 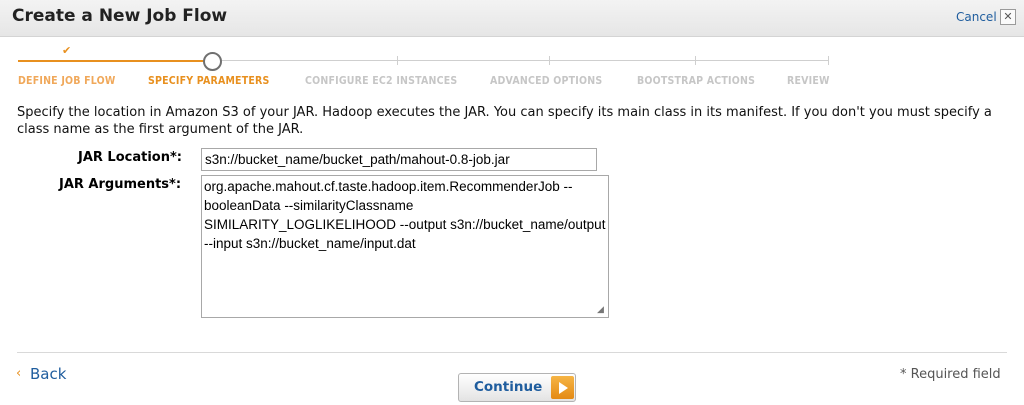 What do you see at coordinates (114, 61) in the screenshot?
I see `stepper-progress-done` at bounding box center [114, 61].